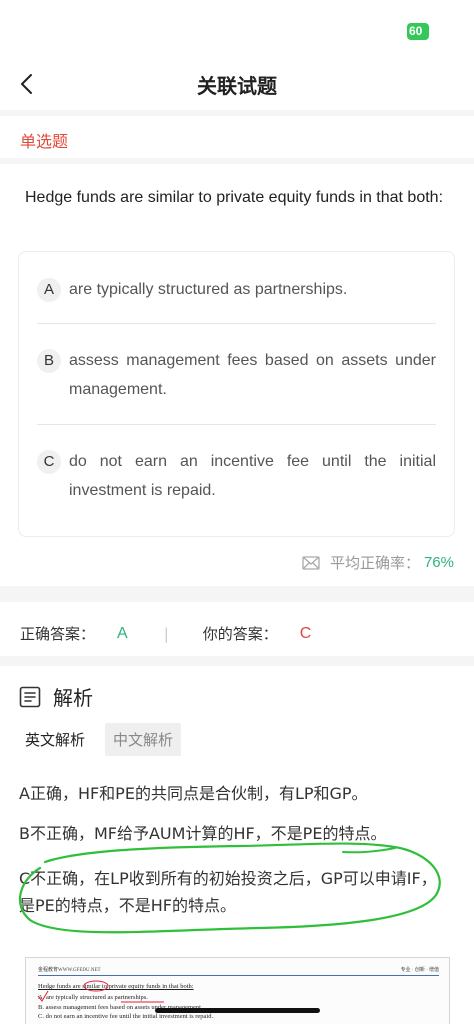 The width and height of the screenshot is (474, 1024). What do you see at coordinates (240, 634) in the screenshot?
I see `your-answer-label: 你的答案：` at bounding box center [240, 634].